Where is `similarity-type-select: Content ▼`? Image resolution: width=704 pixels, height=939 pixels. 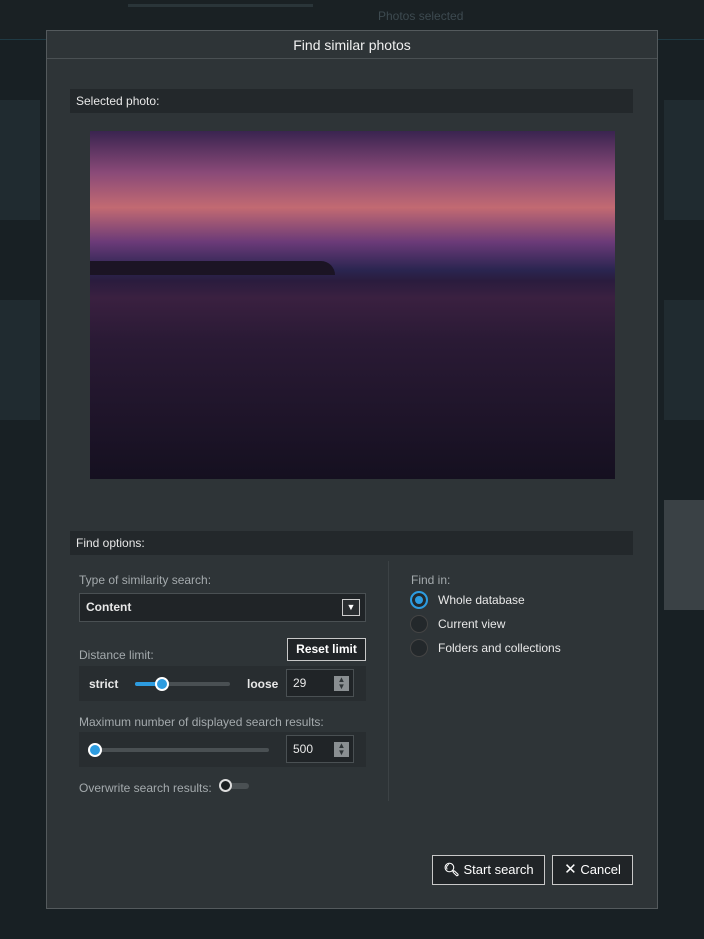 similarity-type-select: Content ▼ is located at coordinates (222, 607).